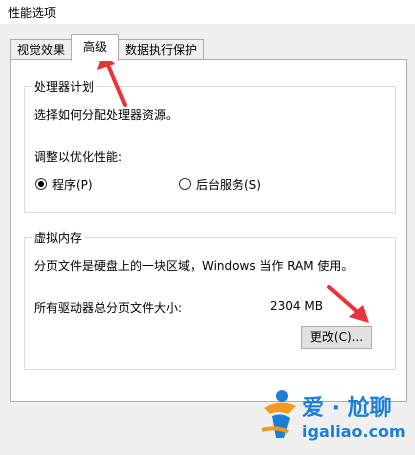  I want to click on paging-file-total-value: 2304 MB, so click(296, 306).